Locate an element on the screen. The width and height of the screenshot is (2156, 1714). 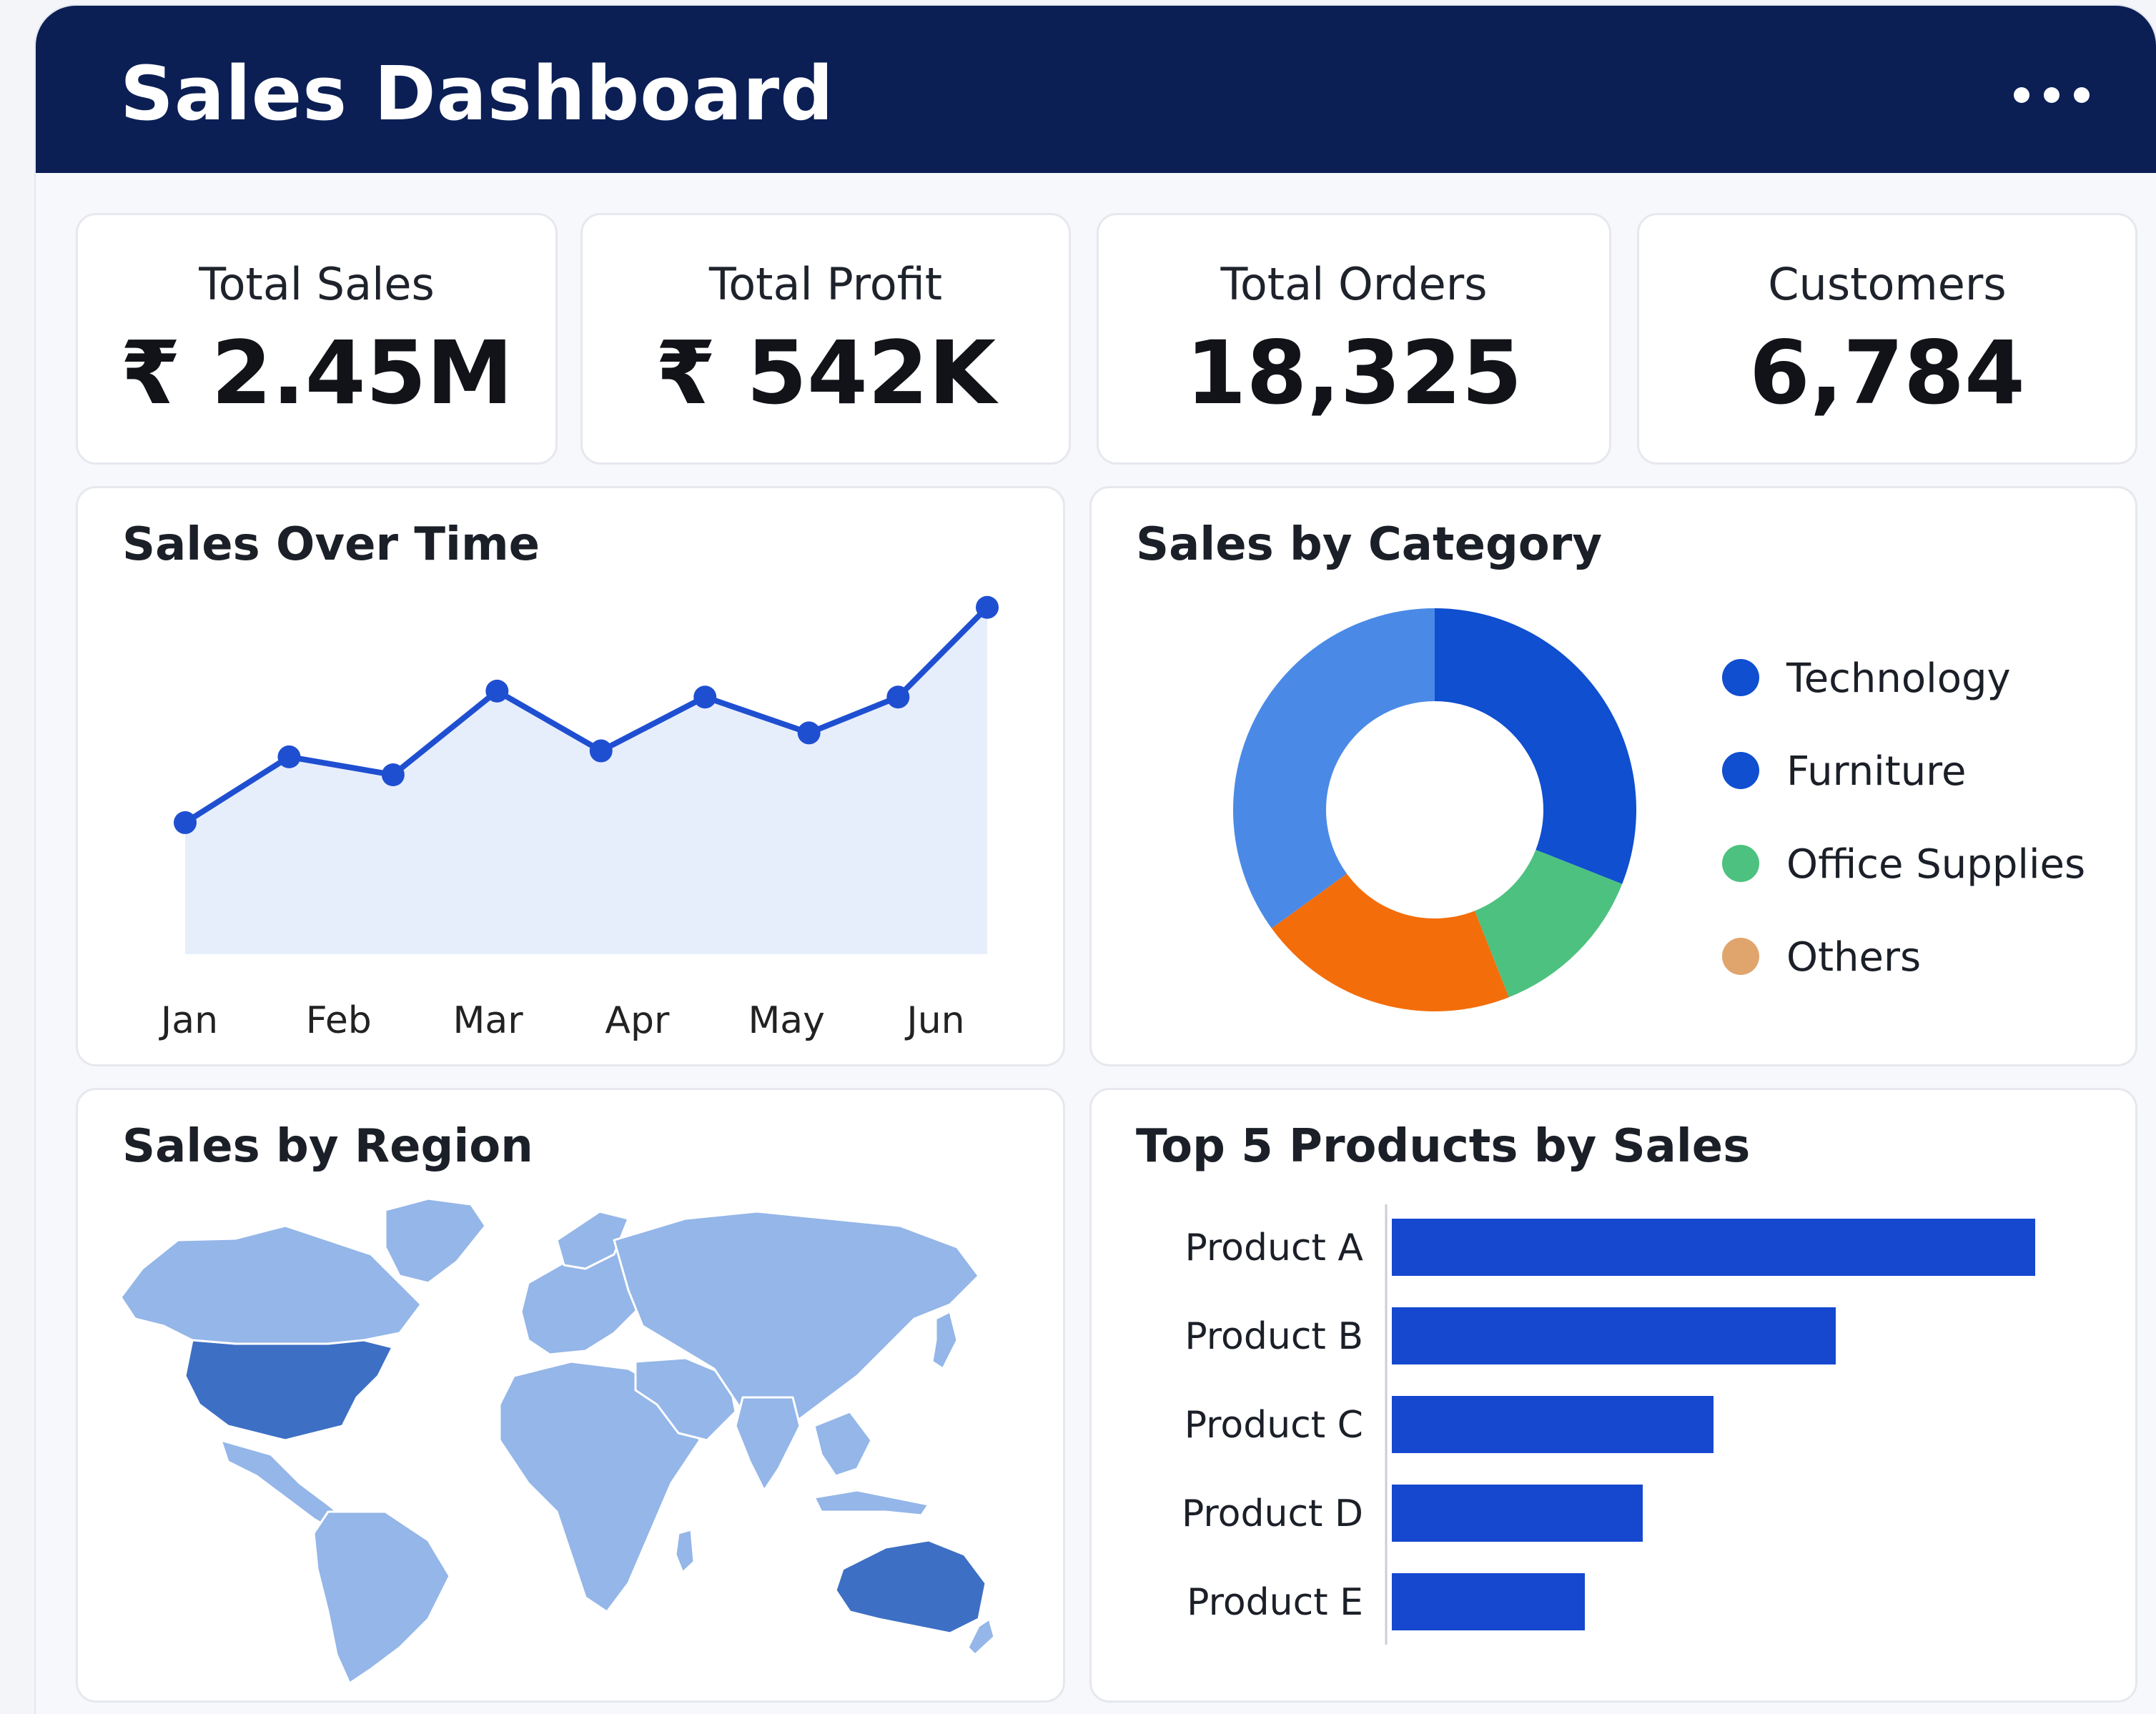
kpi-value: ₹ 542K is located at coordinates (826, 373).